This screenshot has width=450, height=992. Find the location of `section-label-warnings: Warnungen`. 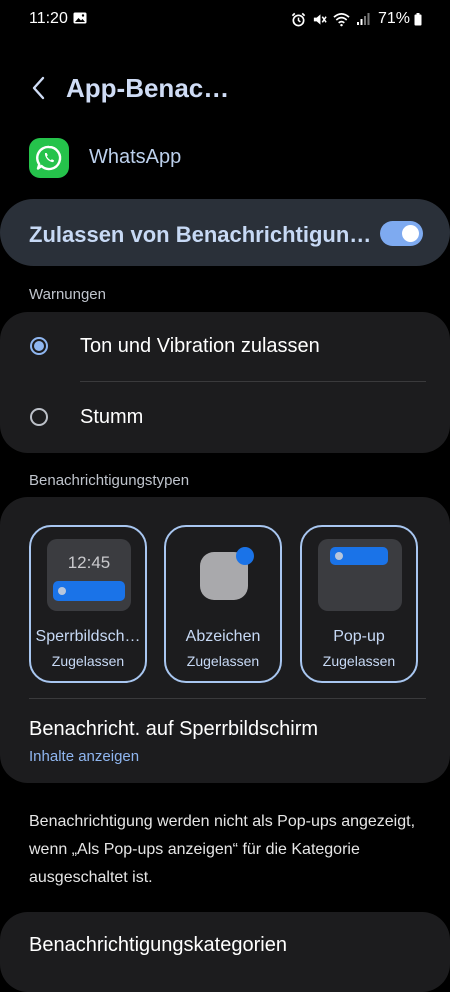

section-label-warnings: Warnungen is located at coordinates (67, 294).